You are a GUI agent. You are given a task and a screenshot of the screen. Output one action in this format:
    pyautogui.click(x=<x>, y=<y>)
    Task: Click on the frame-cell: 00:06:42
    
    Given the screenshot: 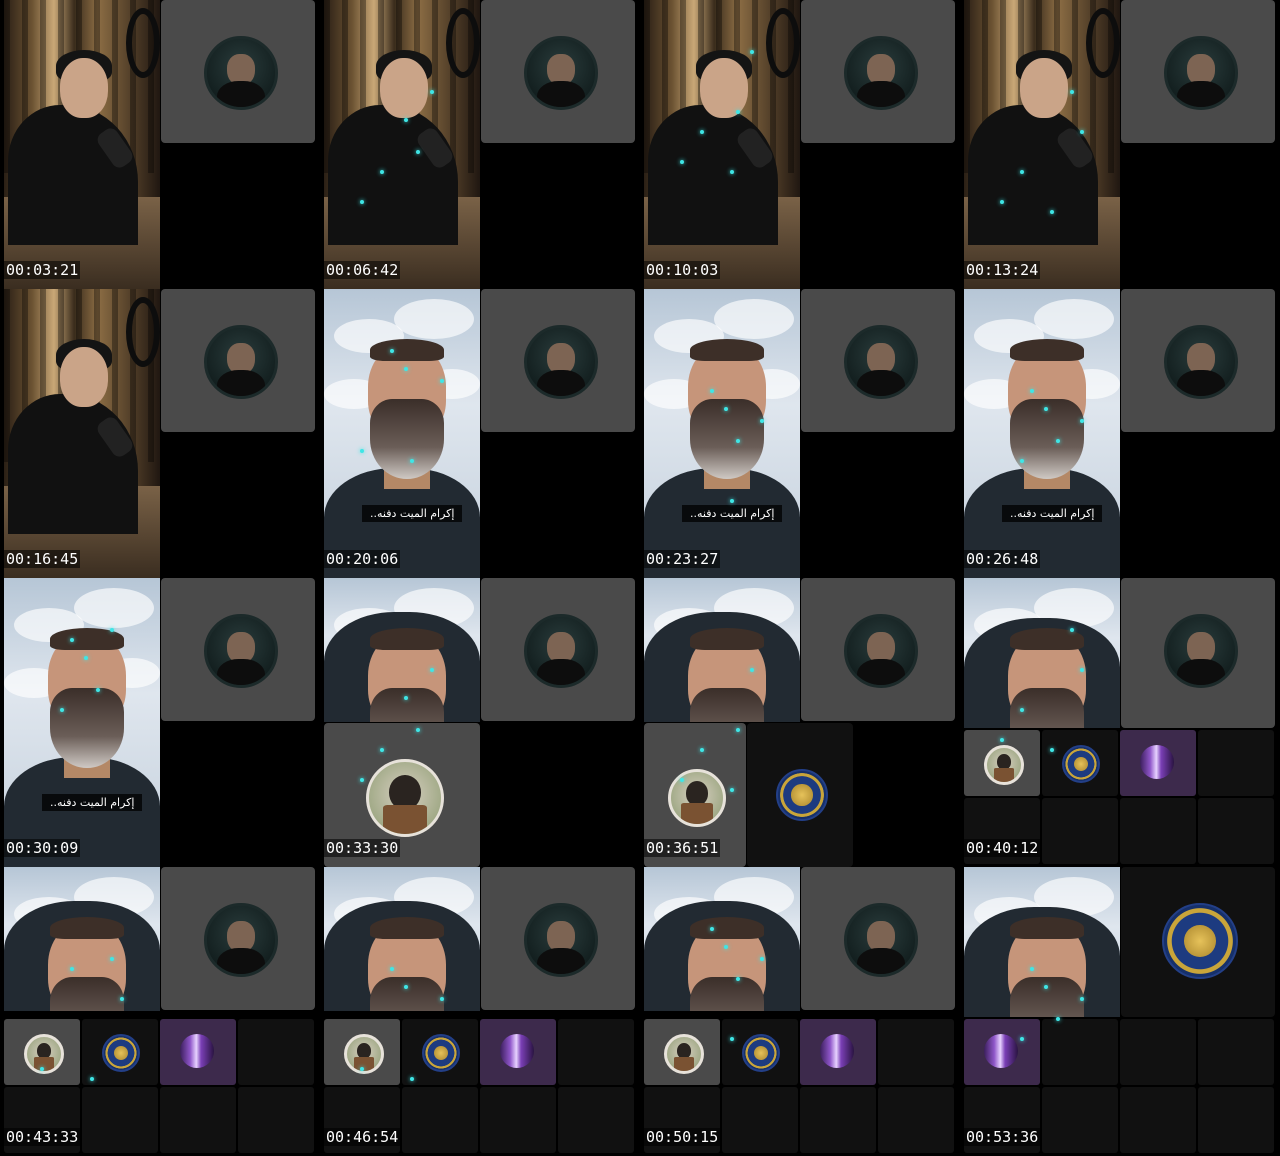 What is the action you would take?
    pyautogui.click(x=480, y=144)
    